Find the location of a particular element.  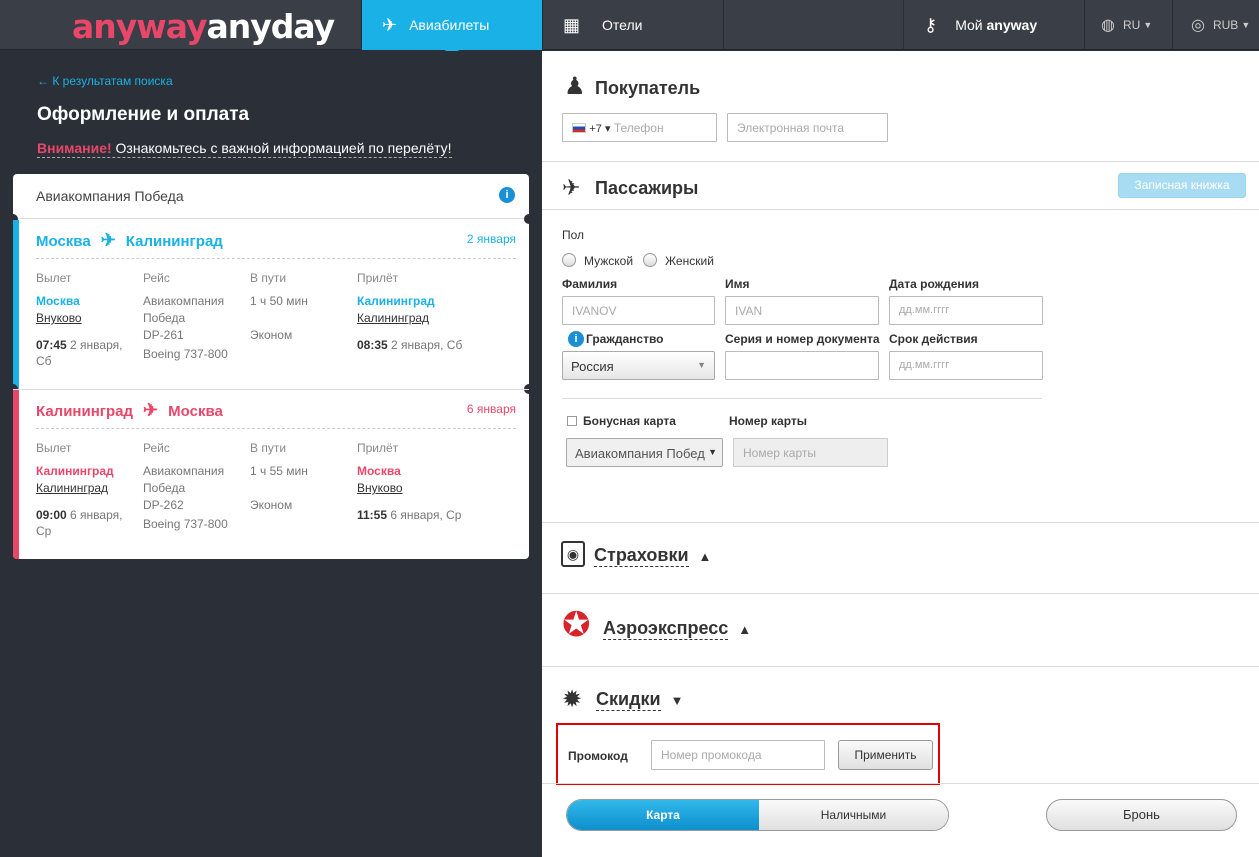

arrival-date: 6 января, Ср is located at coordinates (424, 515).